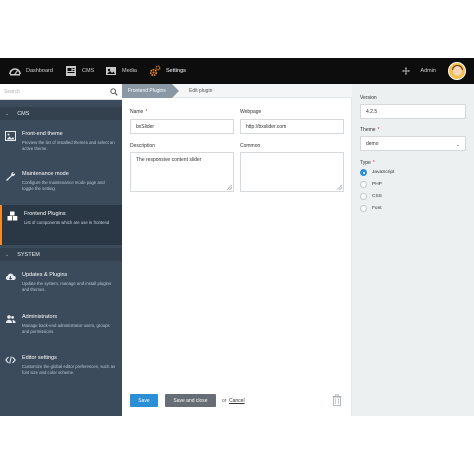 The image size is (474, 474). I want to click on section-system-header: ⌄ SYSTEM, so click(61, 254).